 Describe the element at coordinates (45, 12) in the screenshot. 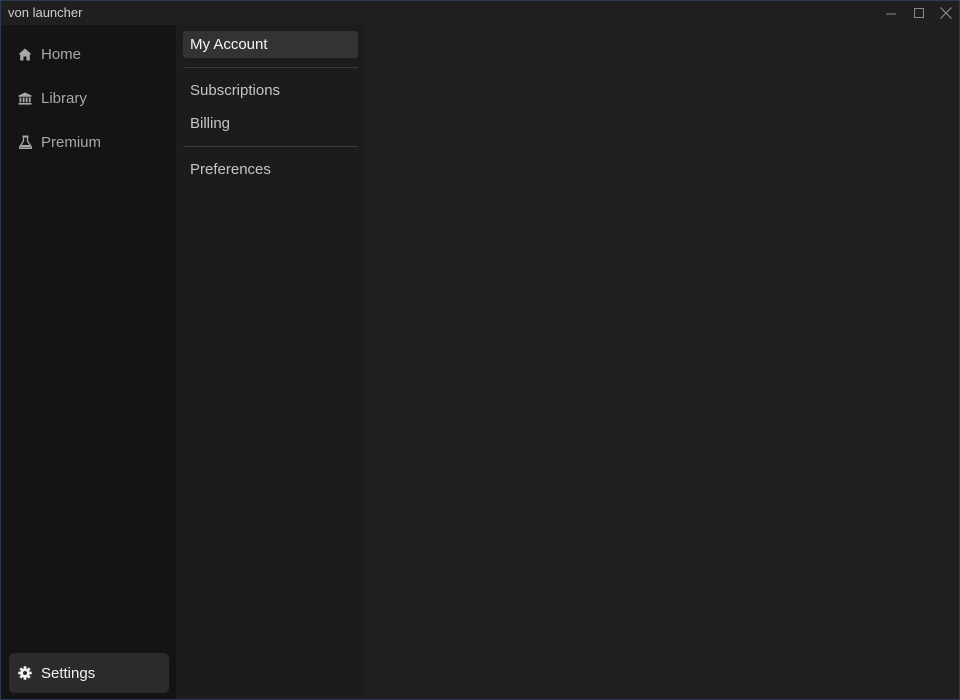

I see `window-title: von launcher` at that location.